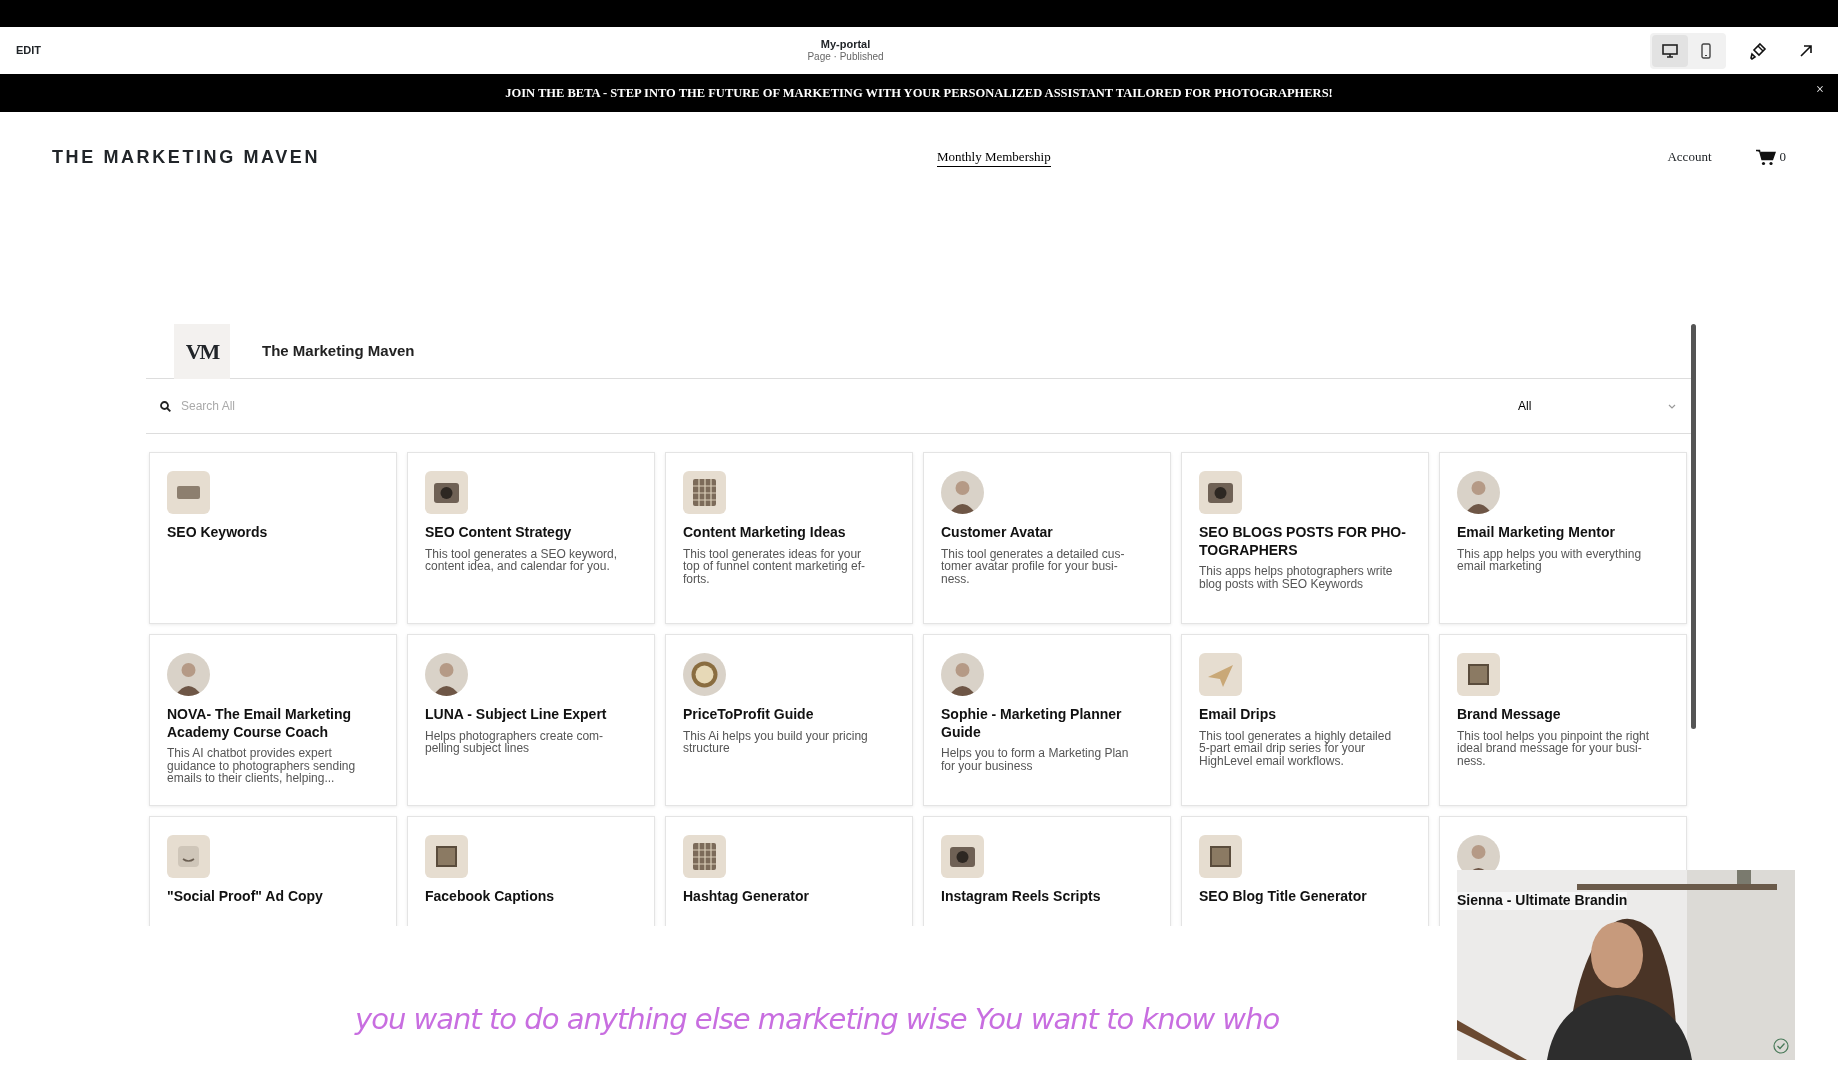 The image size is (1838, 1080). I want to click on cart-icon, so click(1765, 157).